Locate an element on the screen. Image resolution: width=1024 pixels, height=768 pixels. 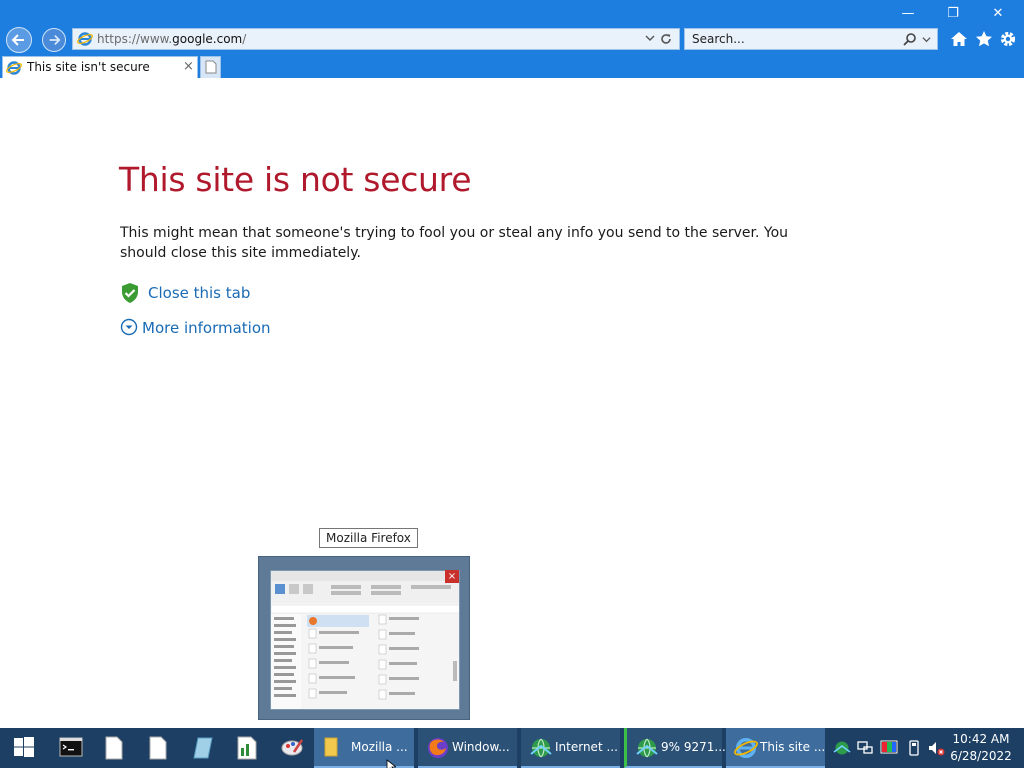
spreadsheet-taskbar-button is located at coordinates (247, 748).